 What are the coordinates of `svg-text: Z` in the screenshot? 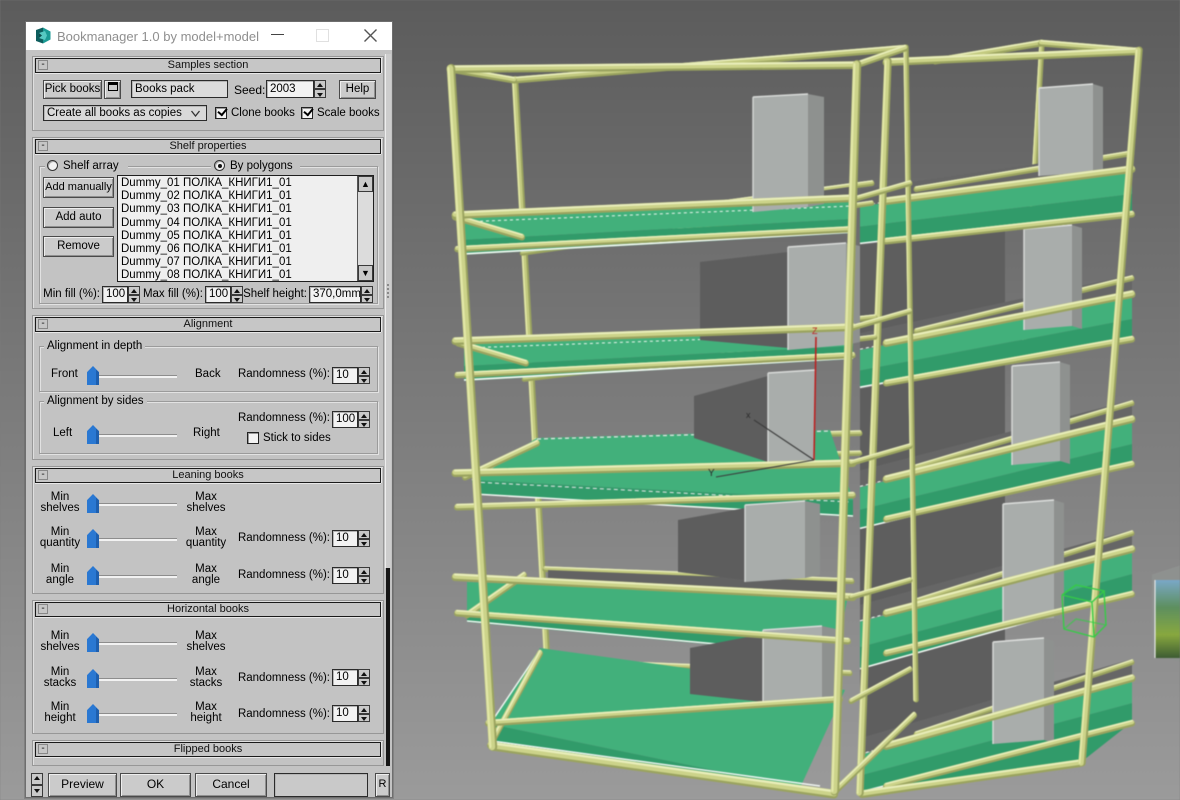 It's located at (815, 331).